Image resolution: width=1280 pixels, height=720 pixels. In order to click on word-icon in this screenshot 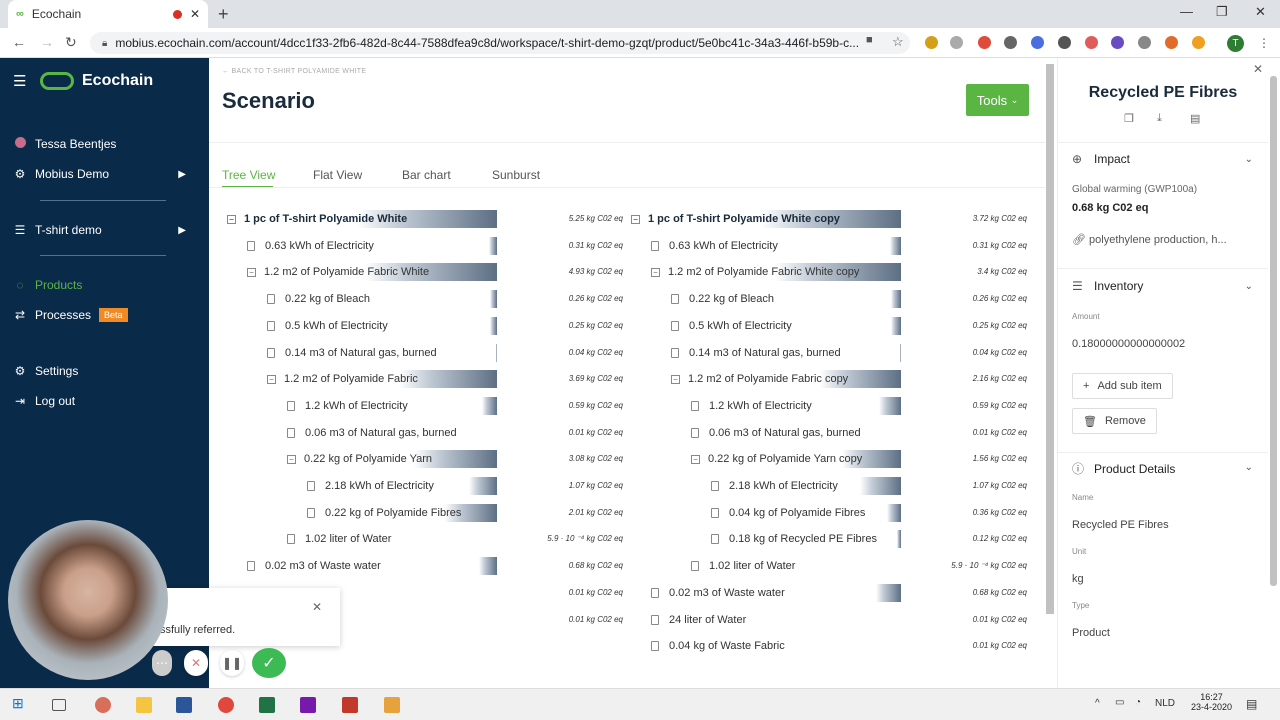, I will do `click(184, 705)`.